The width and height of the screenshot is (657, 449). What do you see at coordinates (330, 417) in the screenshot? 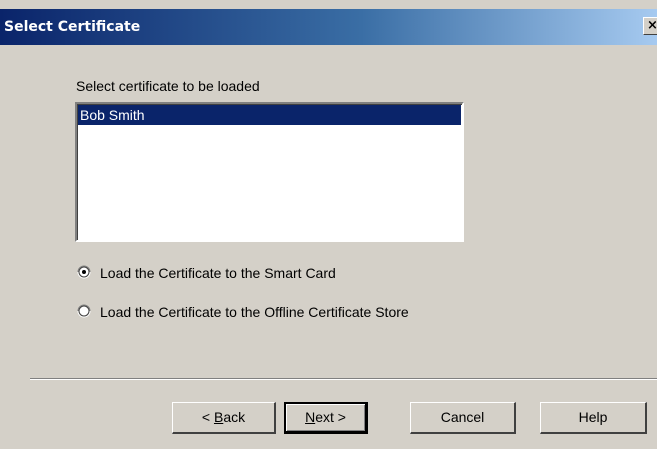
I see `next-button-rest: ext >` at bounding box center [330, 417].